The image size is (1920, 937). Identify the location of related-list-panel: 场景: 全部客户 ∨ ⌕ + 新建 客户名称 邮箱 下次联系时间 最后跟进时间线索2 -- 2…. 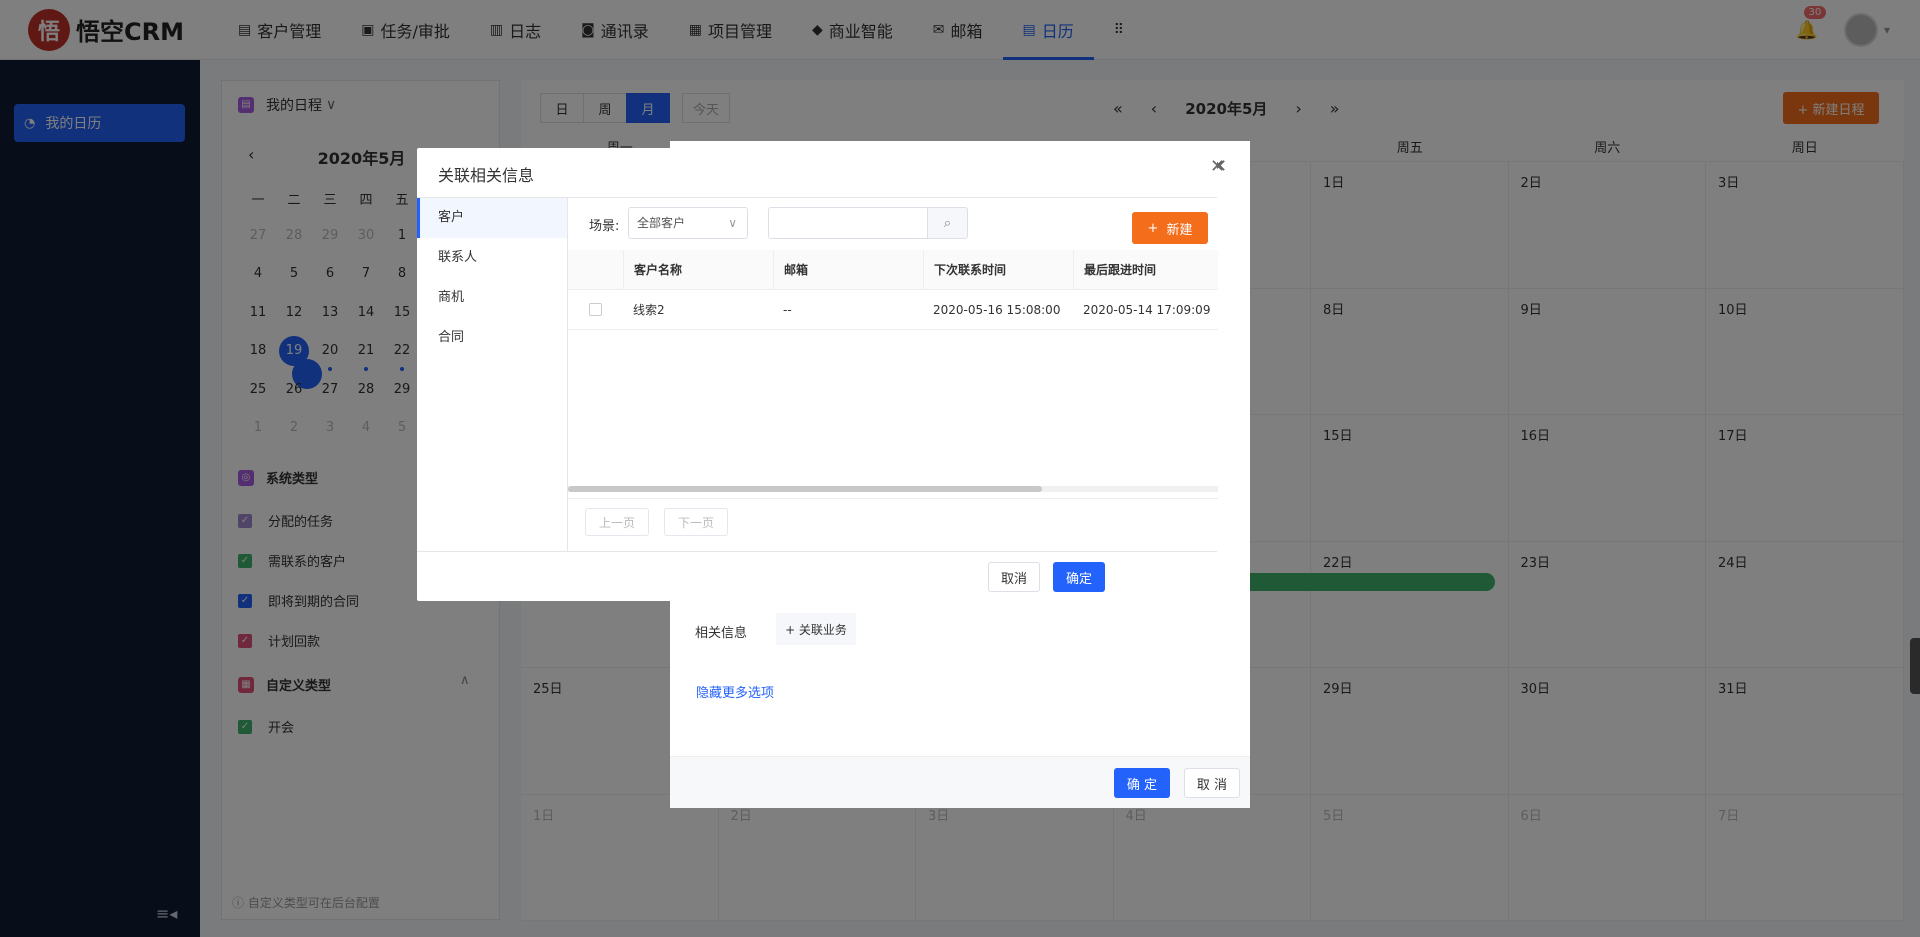
(892, 374).